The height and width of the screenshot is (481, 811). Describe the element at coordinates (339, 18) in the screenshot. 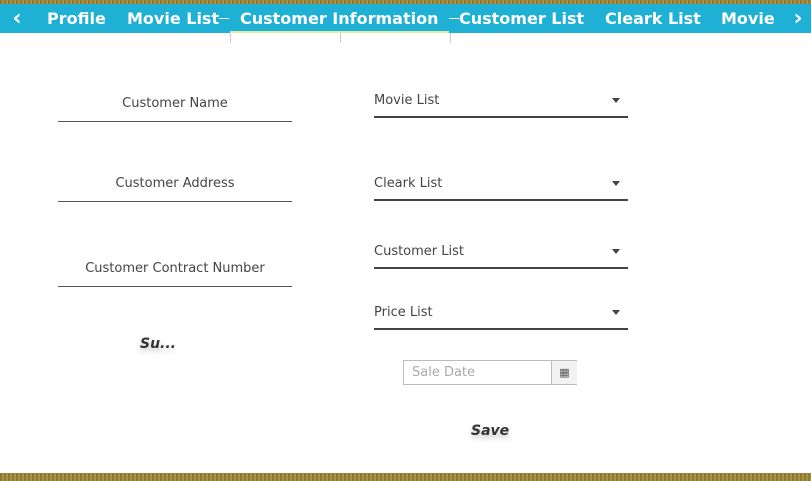

I see `tab-customer-information: Customer Information` at that location.